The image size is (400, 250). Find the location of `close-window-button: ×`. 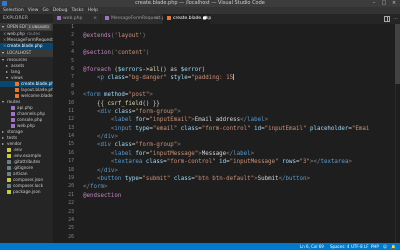

close-window-button: × is located at coordinates (394, 3).